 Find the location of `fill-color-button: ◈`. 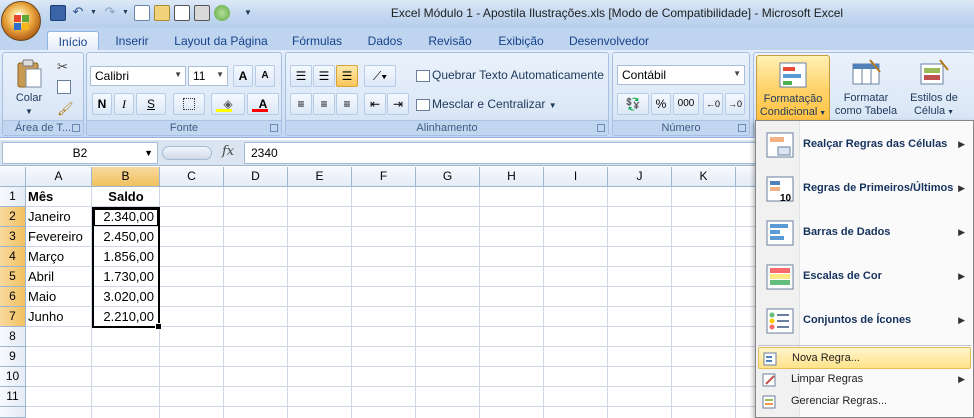

fill-color-button: ◈ is located at coordinates (228, 104).